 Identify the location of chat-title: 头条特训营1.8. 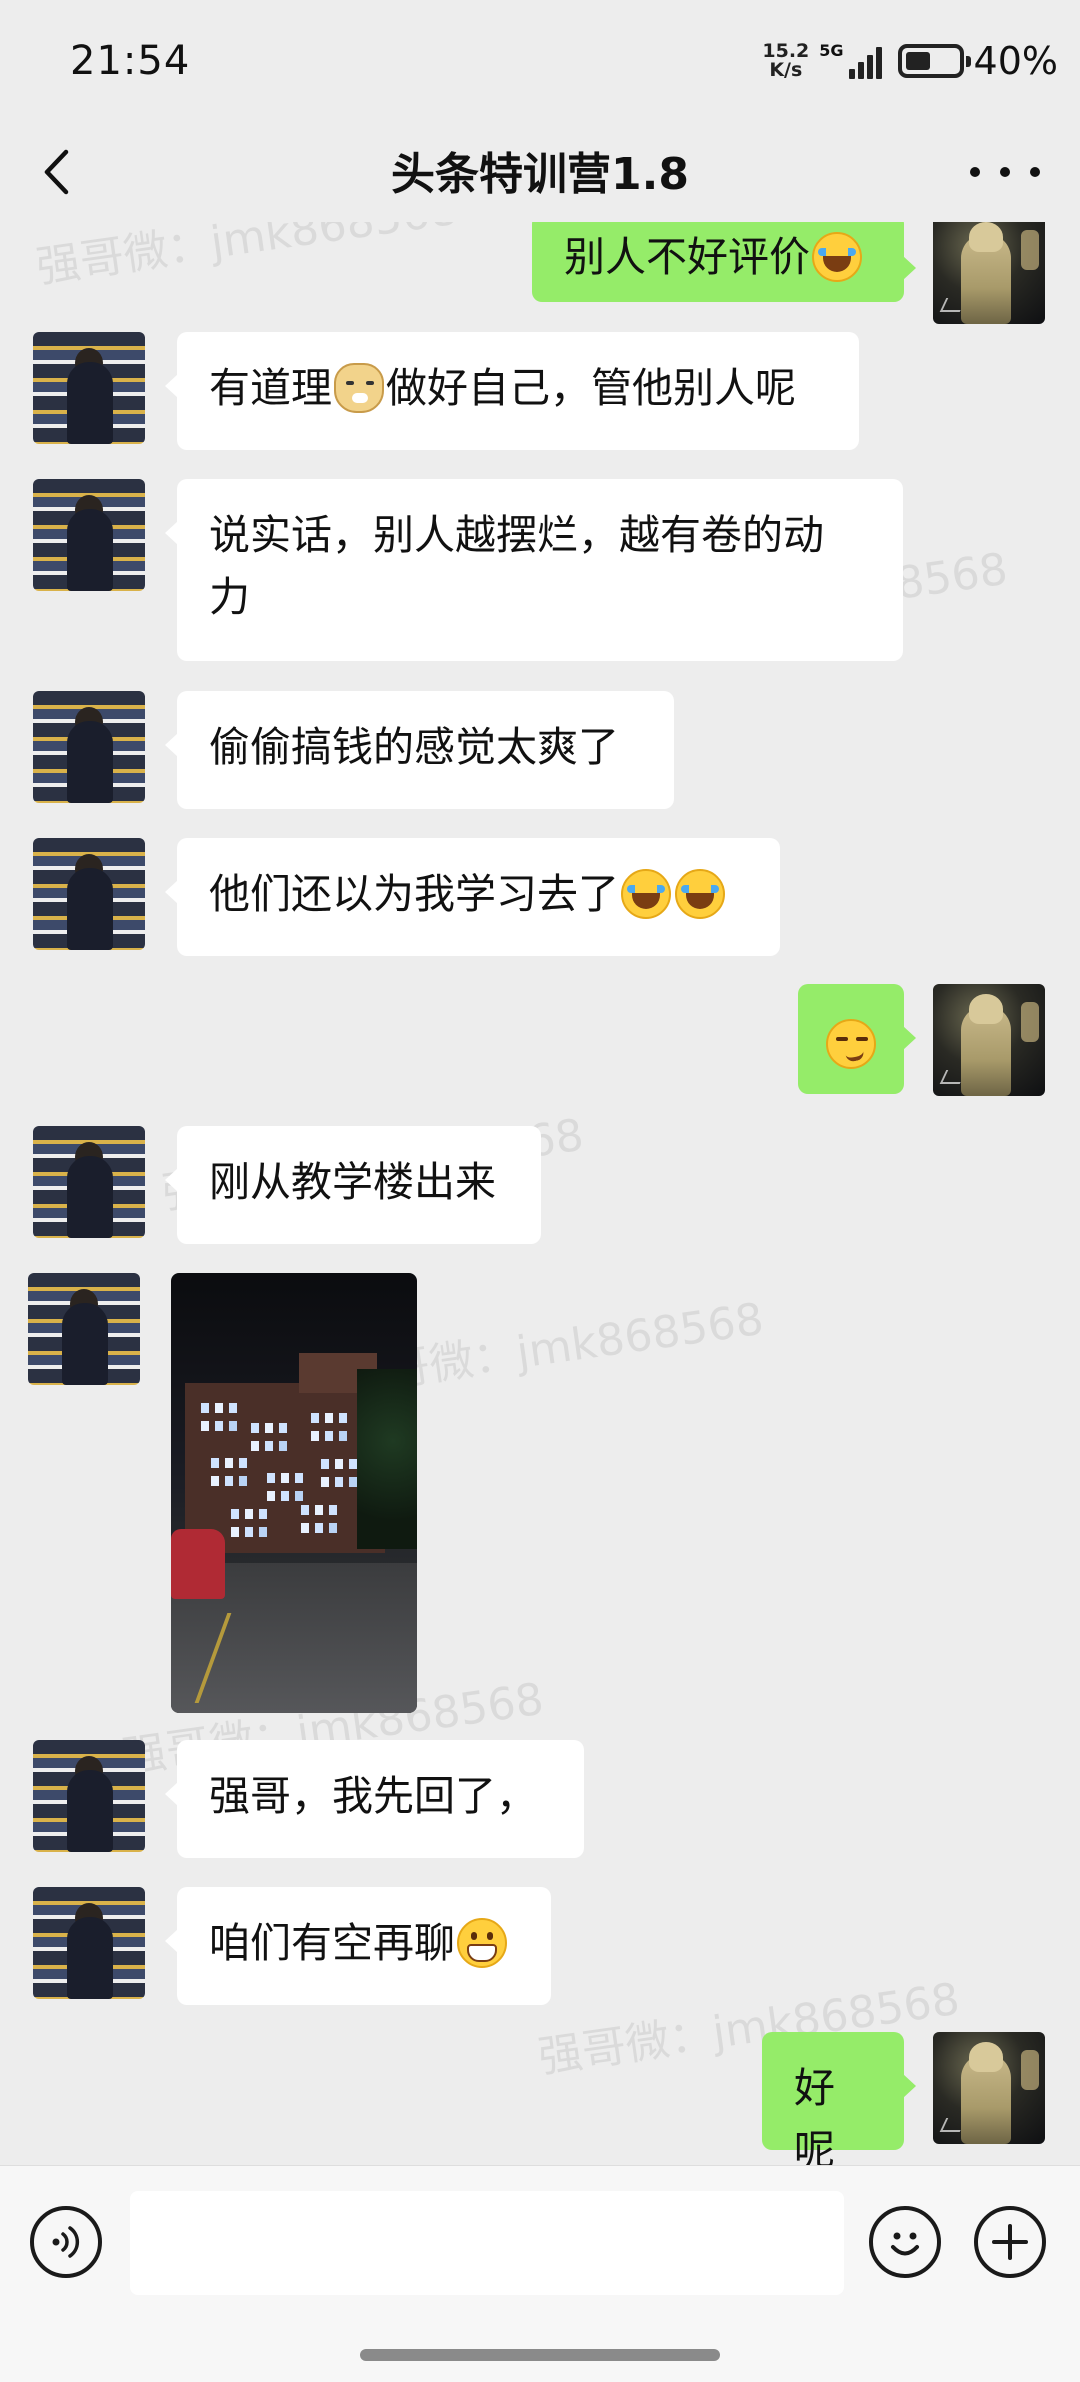
(540, 174).